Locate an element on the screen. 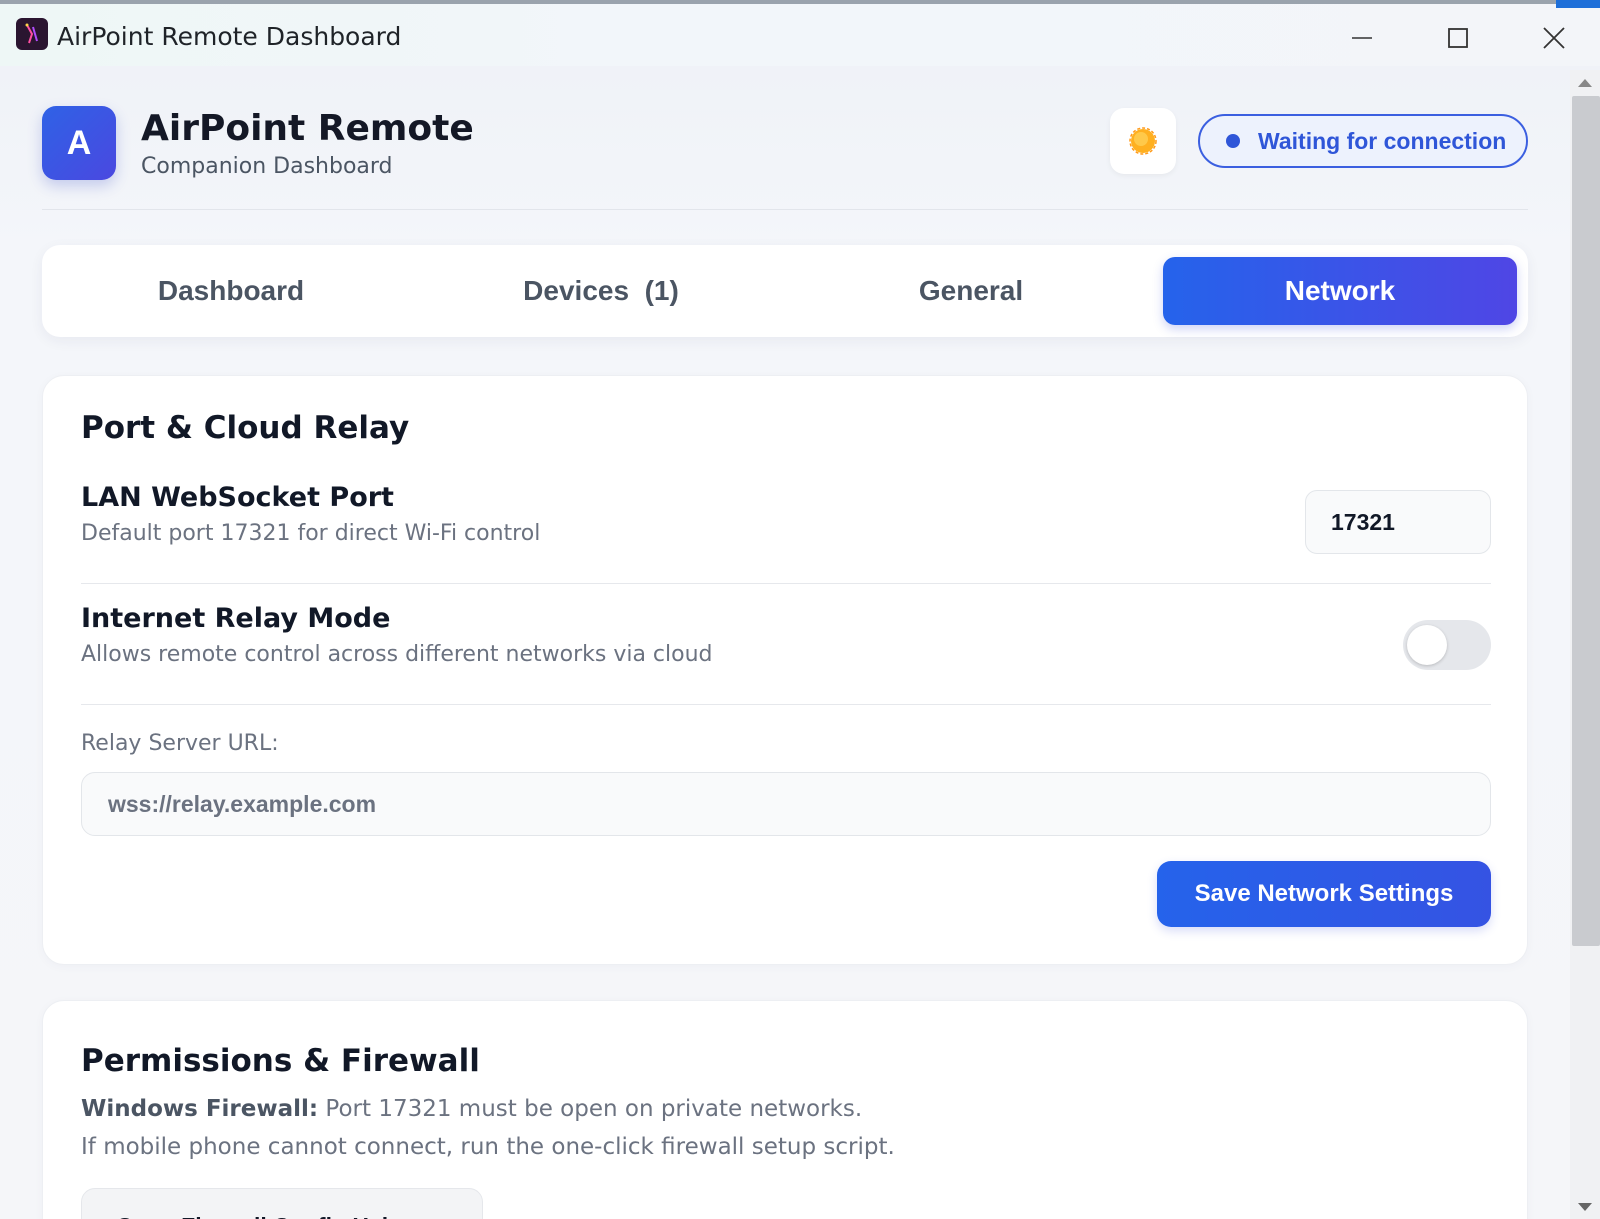 The image size is (1600, 1219). relay-mode-toggle is located at coordinates (1447, 645).